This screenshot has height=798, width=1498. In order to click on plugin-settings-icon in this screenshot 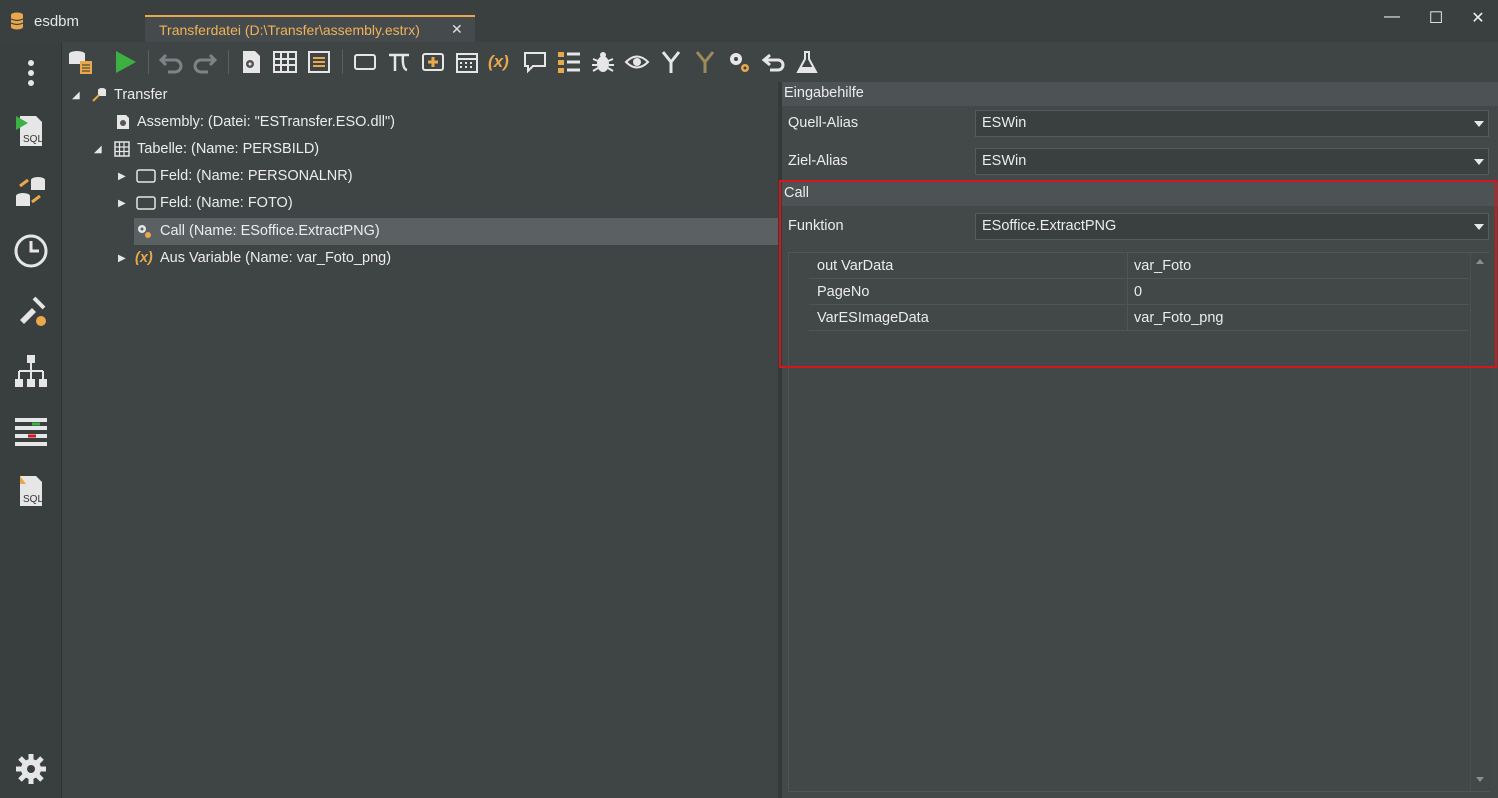, I will do `click(31, 311)`.